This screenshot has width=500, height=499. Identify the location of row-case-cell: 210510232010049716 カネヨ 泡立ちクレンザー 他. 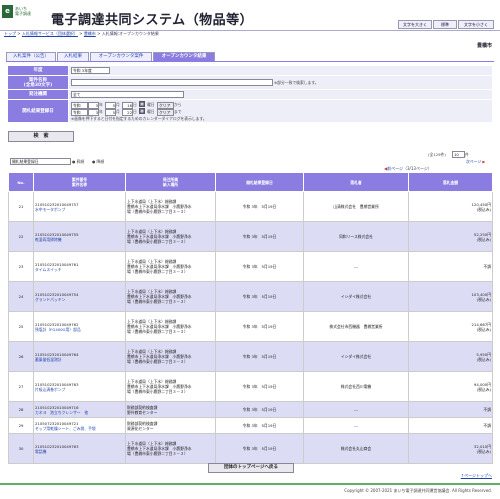
(79, 409).